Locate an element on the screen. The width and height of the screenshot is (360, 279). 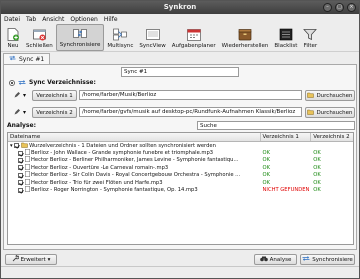
folder2-dropdown-icon: ▾ is located at coordinates (24, 112).